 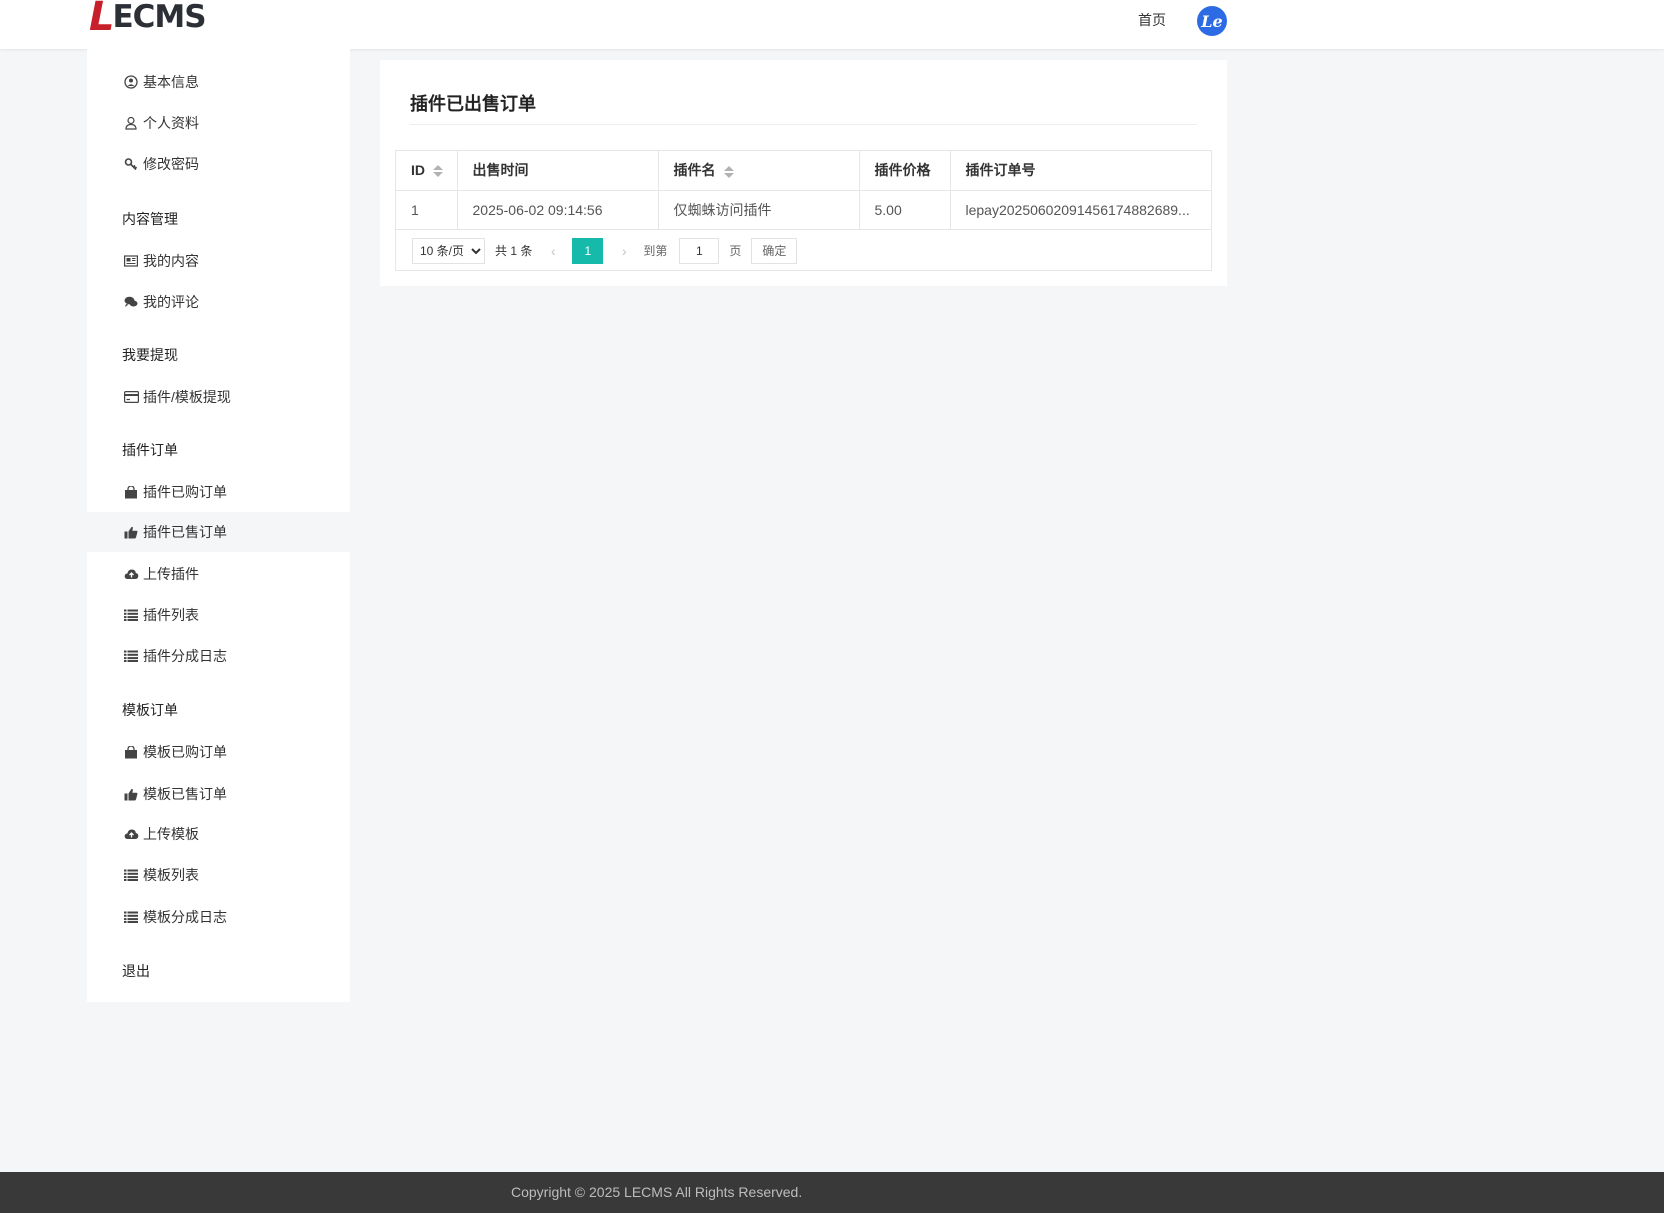 What do you see at coordinates (101, 20) in the screenshot?
I see `logo-letter: L` at bounding box center [101, 20].